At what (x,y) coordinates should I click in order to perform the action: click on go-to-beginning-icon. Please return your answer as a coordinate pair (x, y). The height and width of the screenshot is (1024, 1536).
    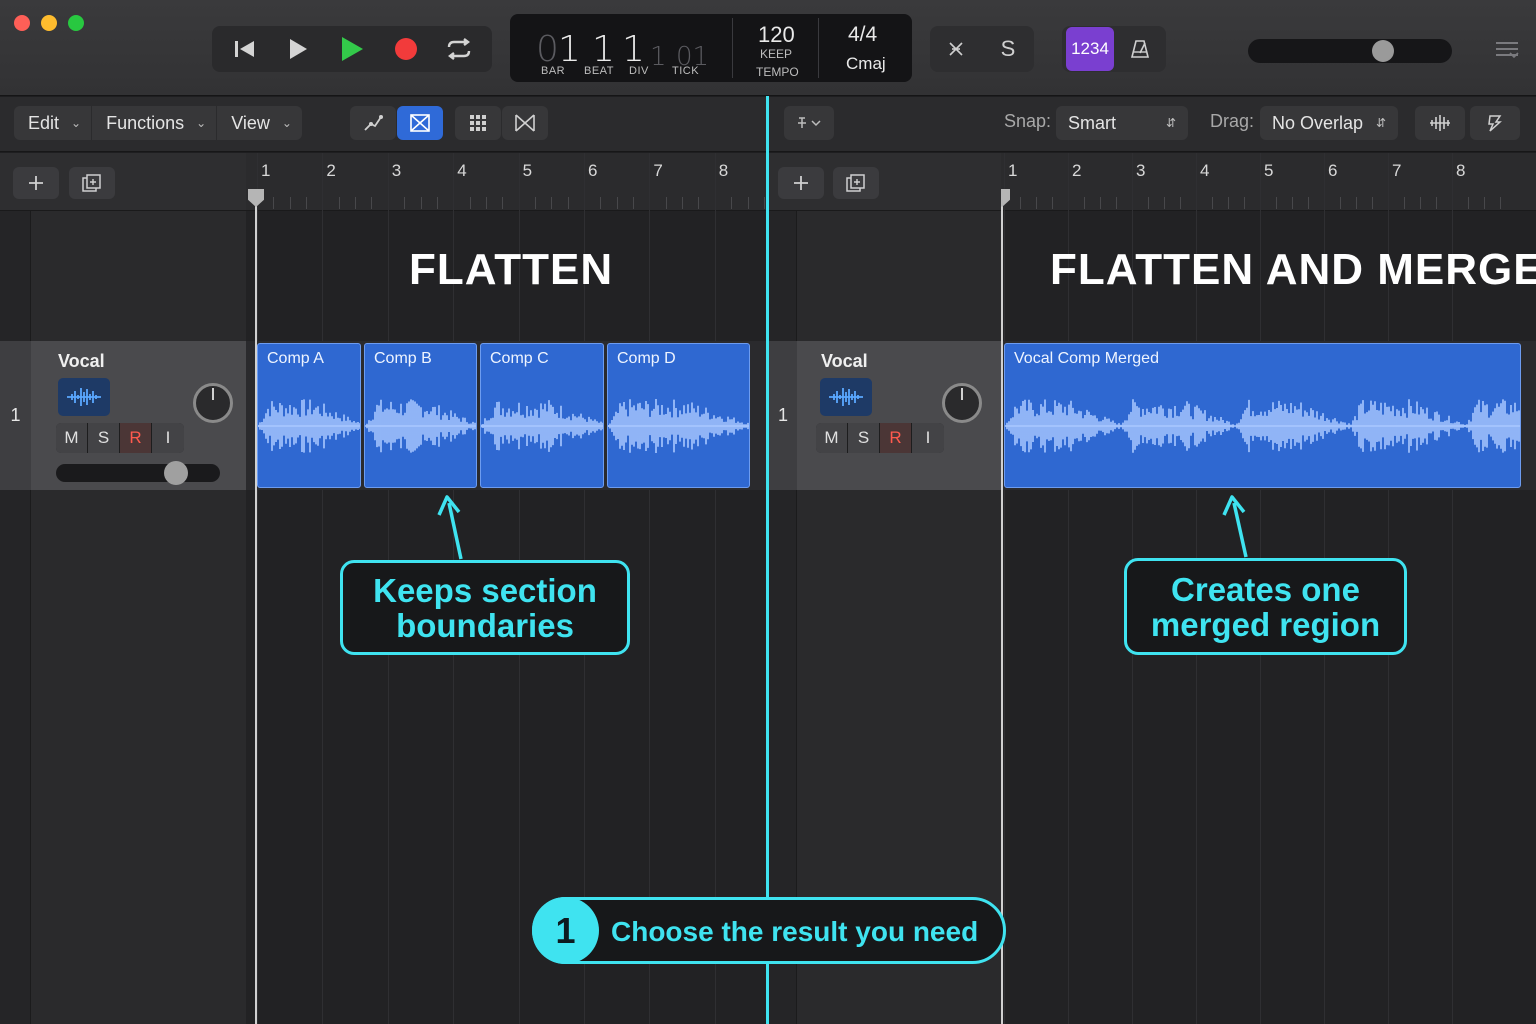
    Looking at the image, I should click on (245, 49).